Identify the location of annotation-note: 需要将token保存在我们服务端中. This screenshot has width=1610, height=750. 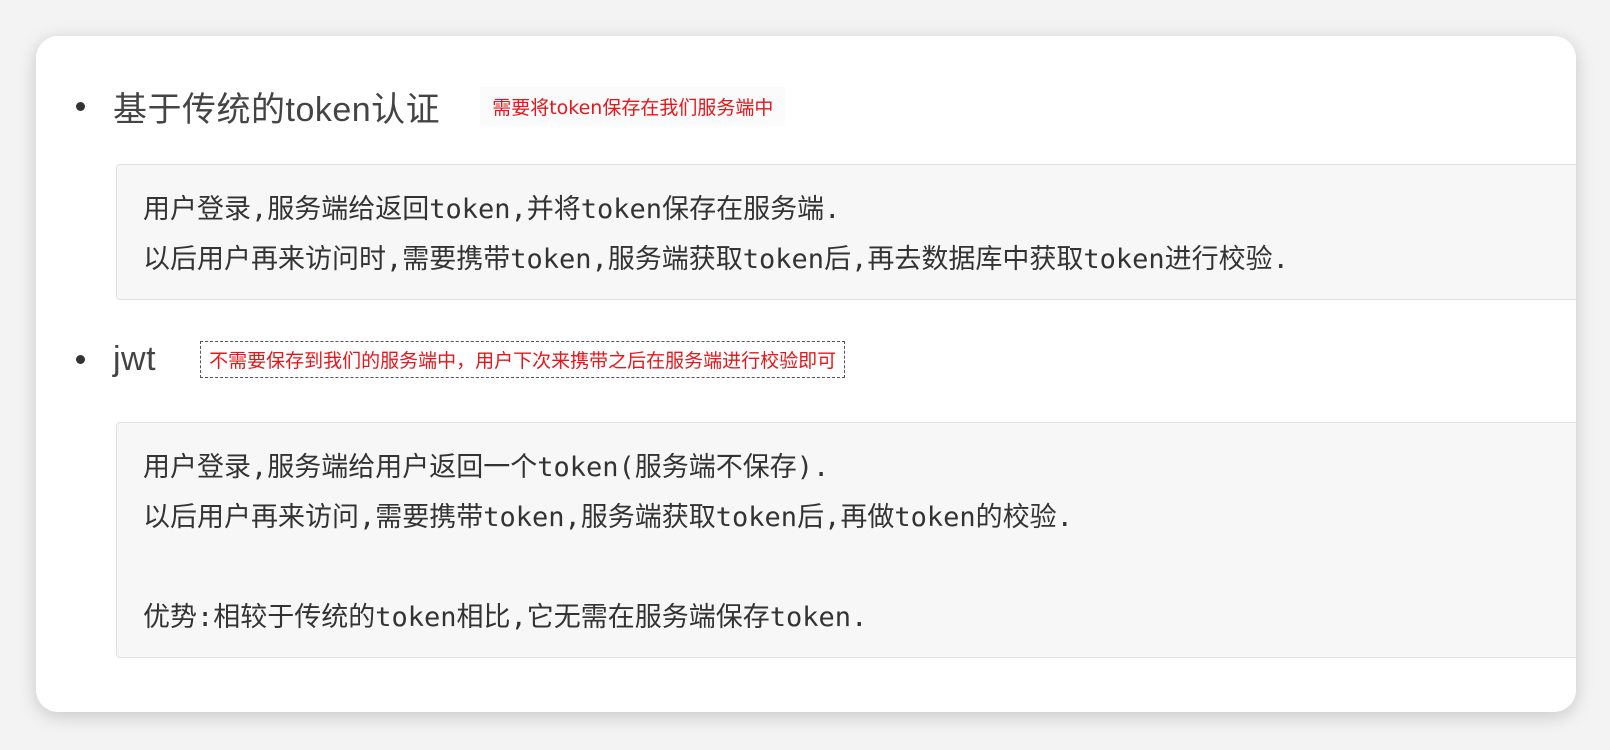
(633, 106).